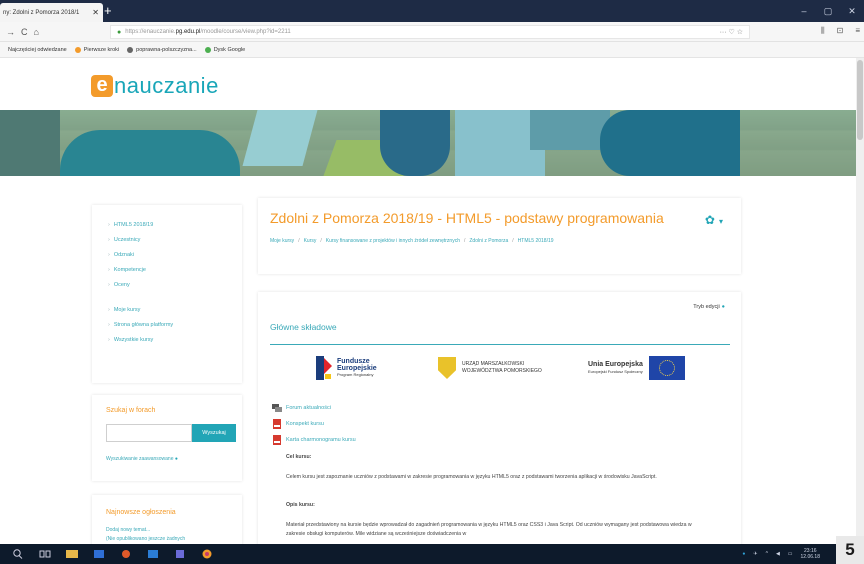  What do you see at coordinates (714, 220) in the screenshot?
I see `gear-icon: ✿ ▾` at bounding box center [714, 220].